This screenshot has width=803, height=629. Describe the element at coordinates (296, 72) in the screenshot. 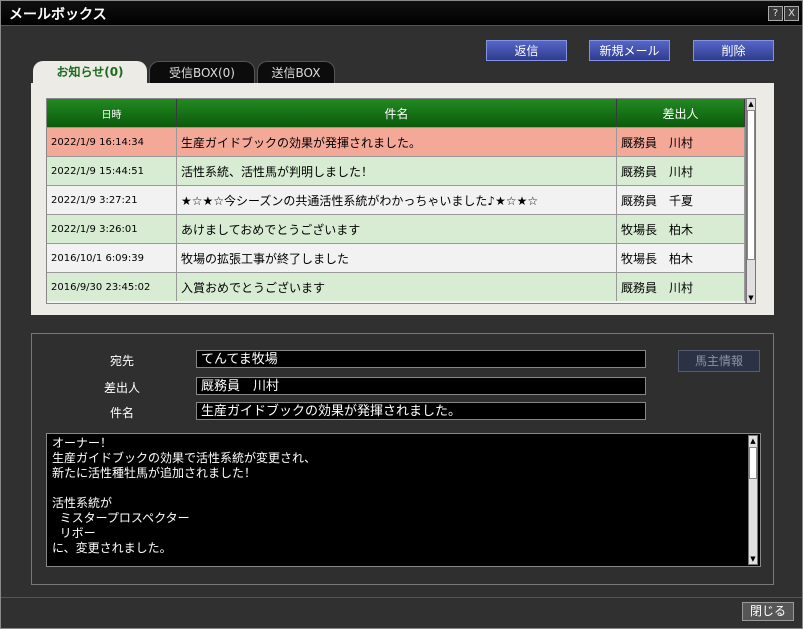

I see `tab-sent: 送信BOX` at that location.